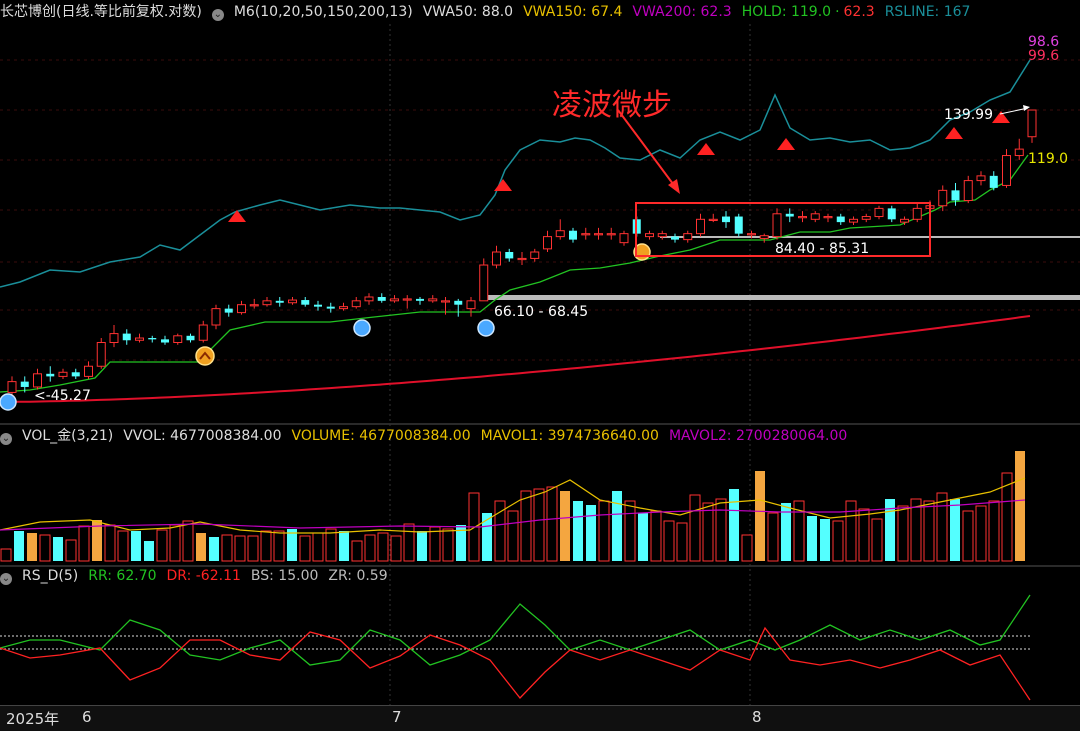 The width and height of the screenshot is (1080, 731). I want to click on high-label: 139.99, so click(968, 115).